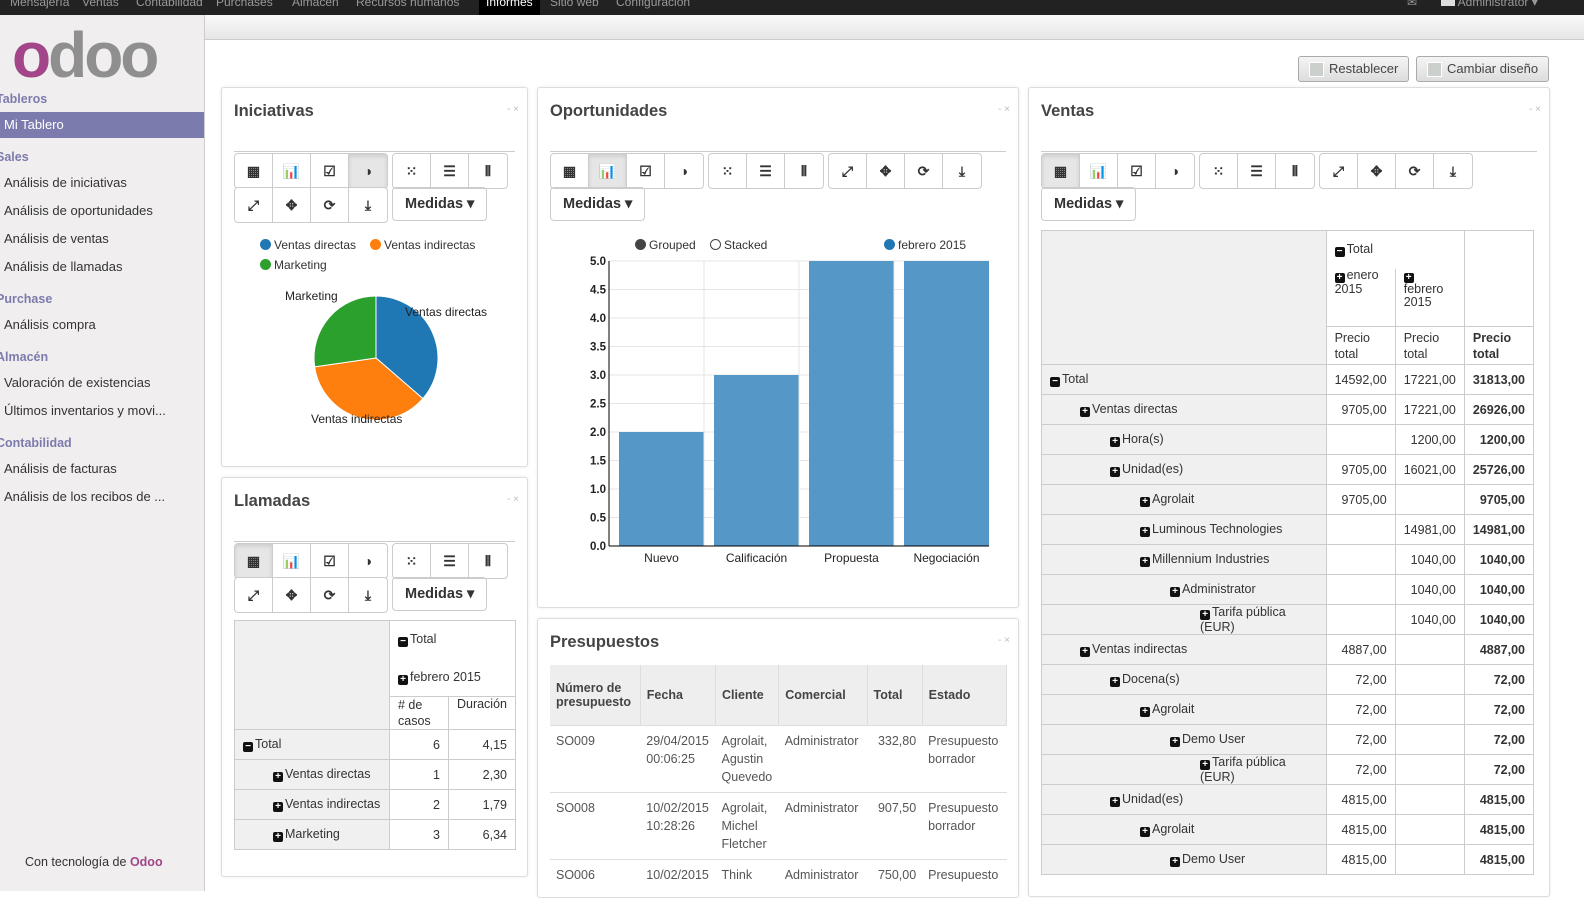 This screenshot has width=1584, height=898. What do you see at coordinates (1184, 589) in the screenshot?
I see `row-header: + Administrator` at bounding box center [1184, 589].